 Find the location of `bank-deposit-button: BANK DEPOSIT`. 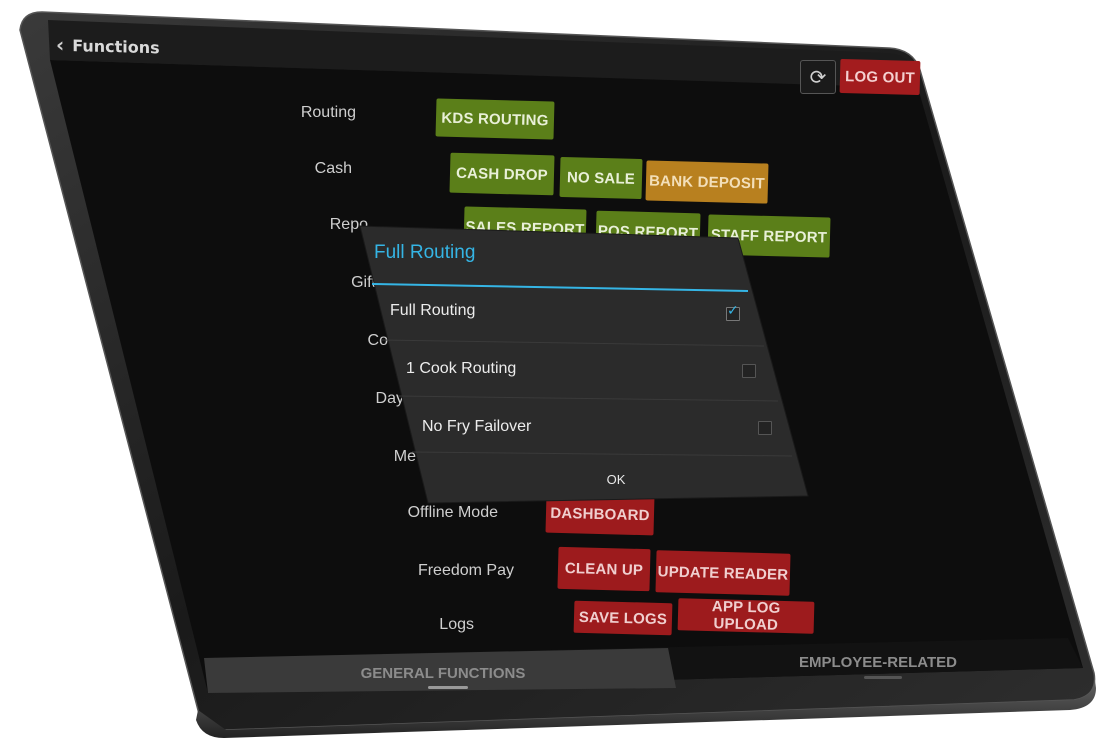

bank-deposit-button: BANK DEPOSIT is located at coordinates (707, 182).